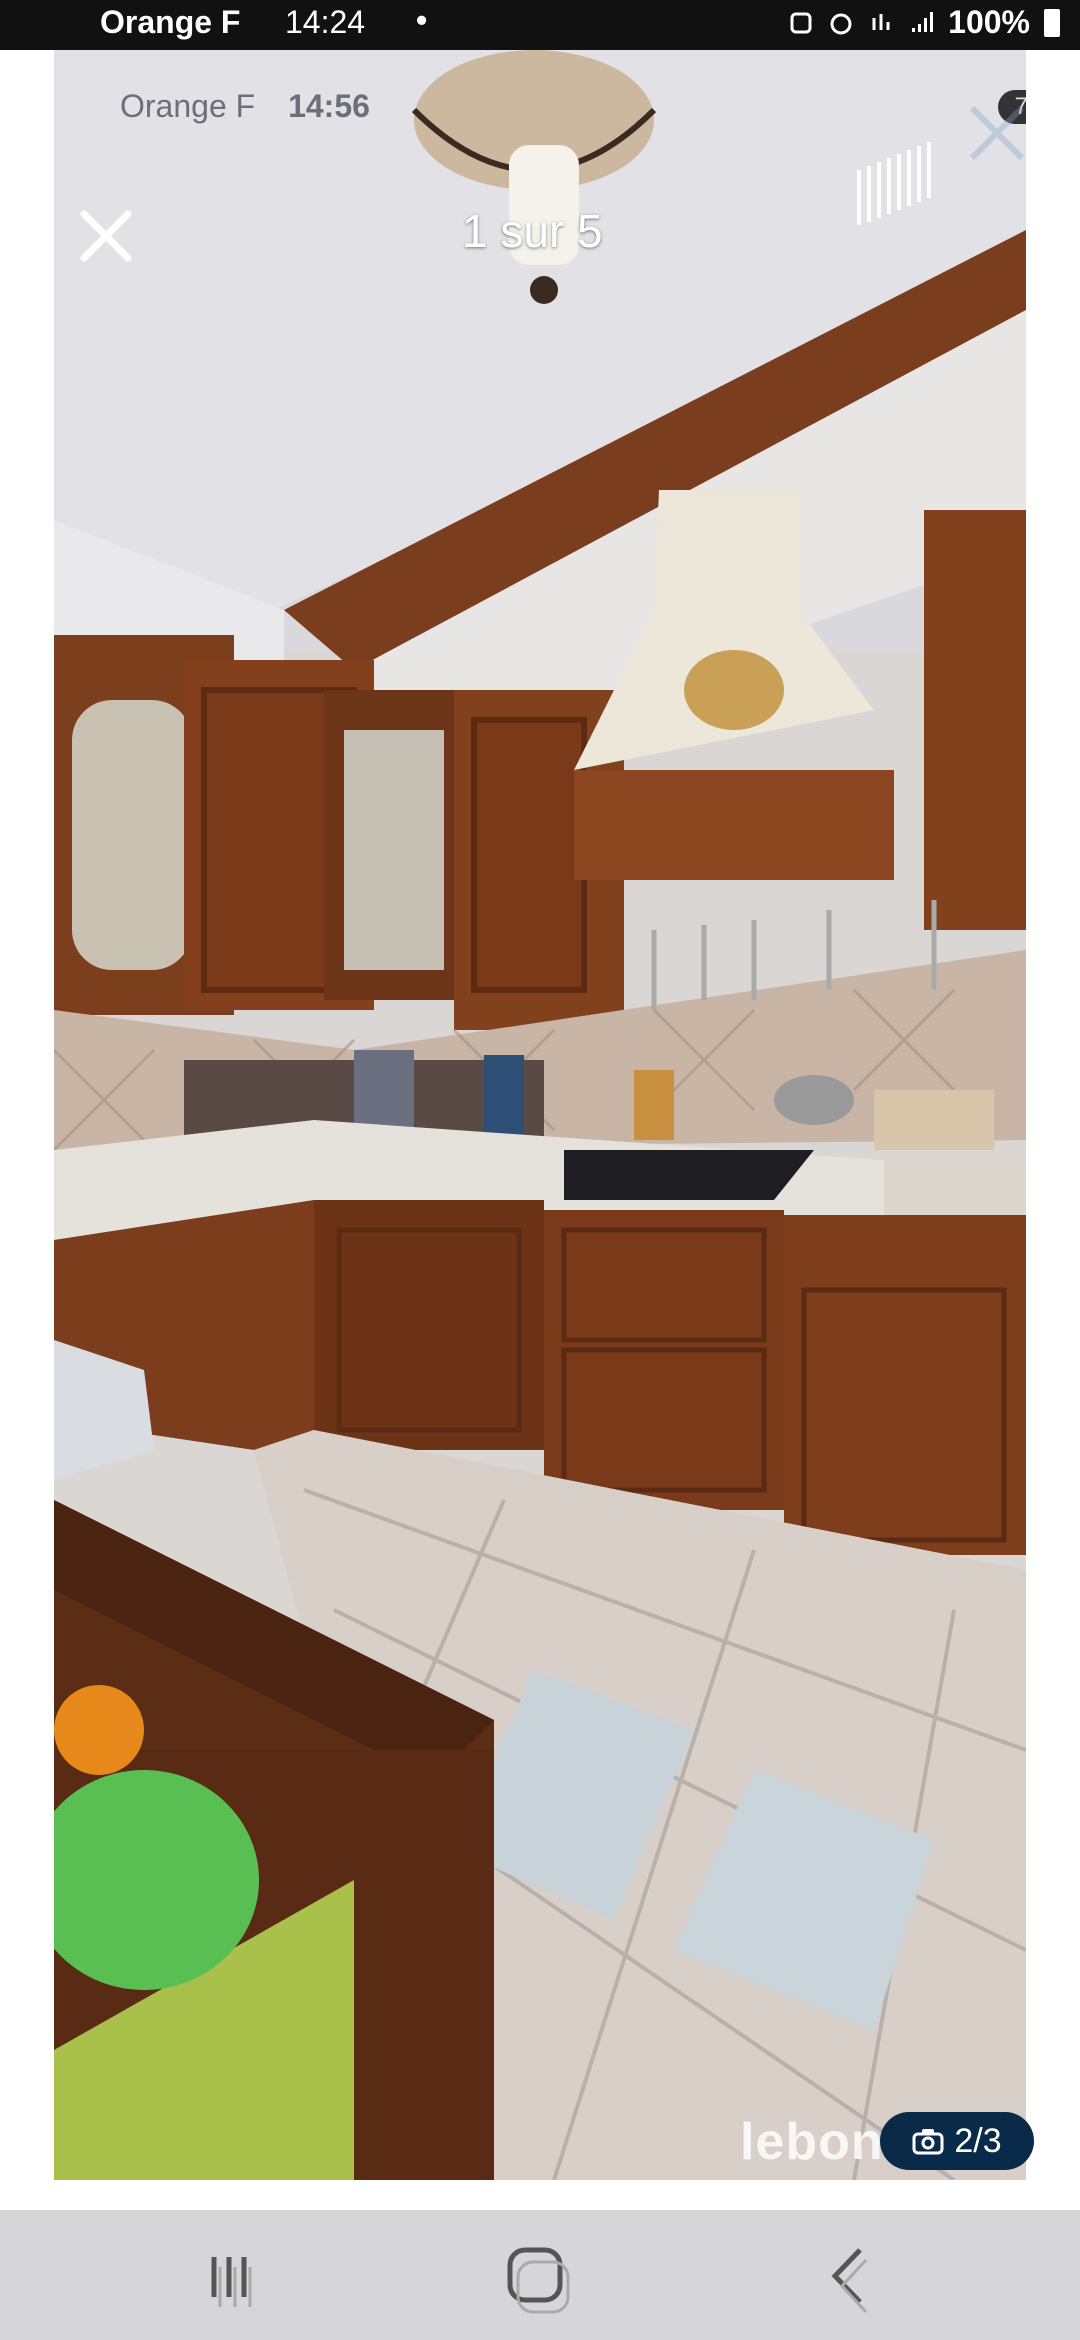  What do you see at coordinates (234, 2277) in the screenshot?
I see `recents-icon` at bounding box center [234, 2277].